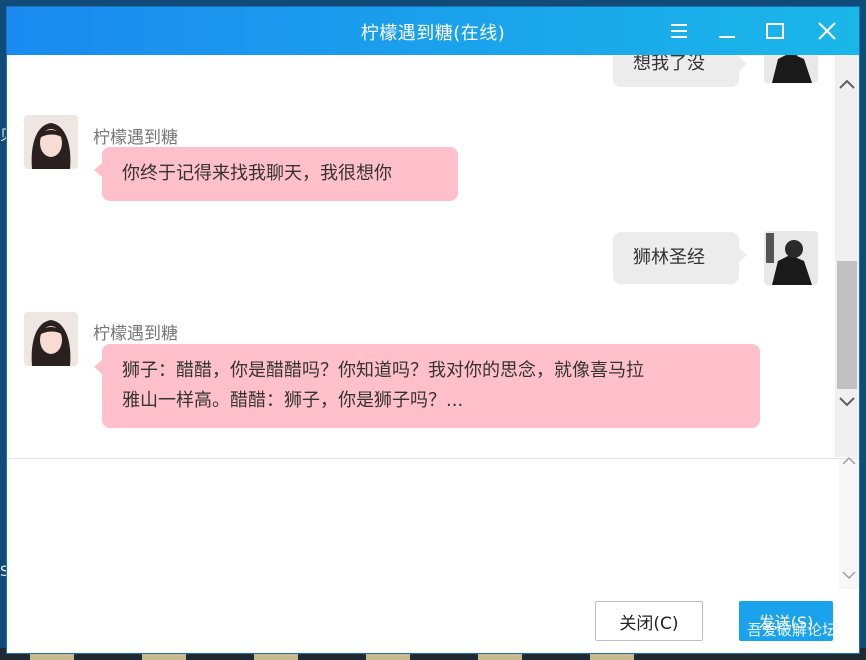 The width and height of the screenshot is (866, 660). What do you see at coordinates (433, 31) in the screenshot?
I see `title-bar: 柠檬遇到糖(在线)` at bounding box center [433, 31].